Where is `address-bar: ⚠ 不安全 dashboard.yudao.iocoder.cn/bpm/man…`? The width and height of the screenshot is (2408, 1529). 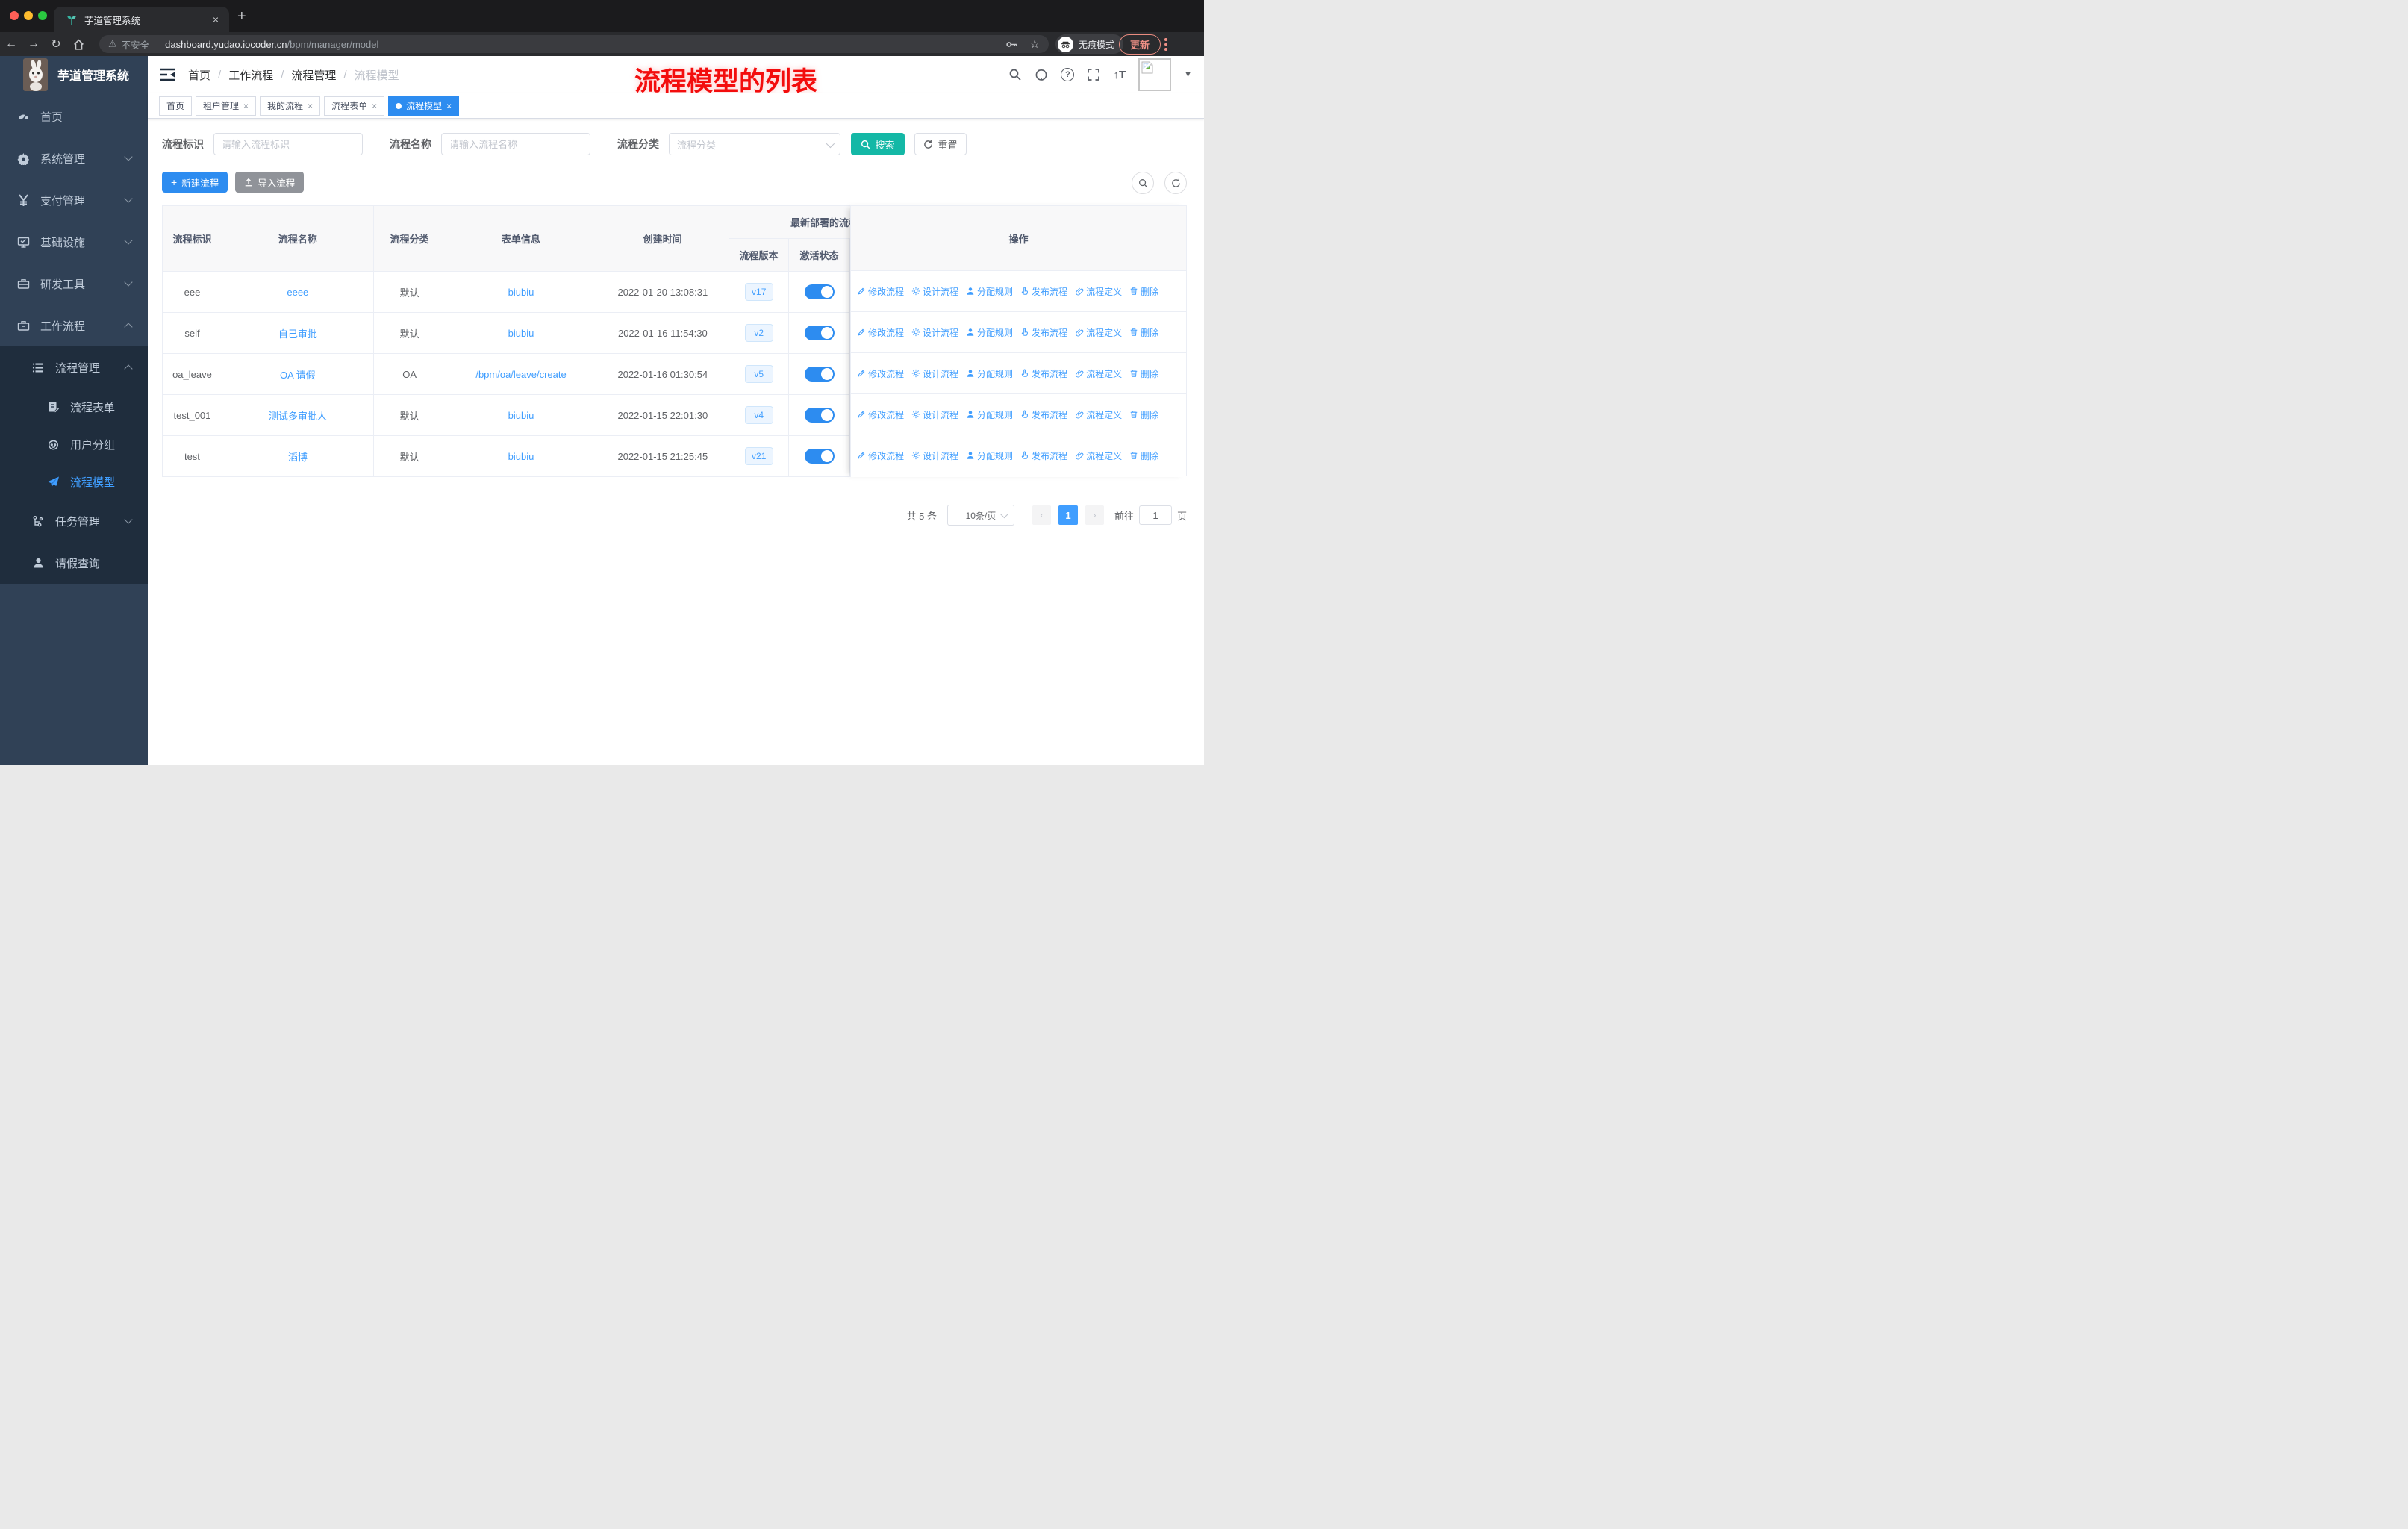
address-bar: ⚠ 不安全 dashboard.yudao.iocoder.cn/bpm/man… is located at coordinates (574, 44).